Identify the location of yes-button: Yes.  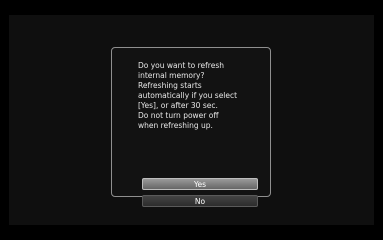
(200, 184).